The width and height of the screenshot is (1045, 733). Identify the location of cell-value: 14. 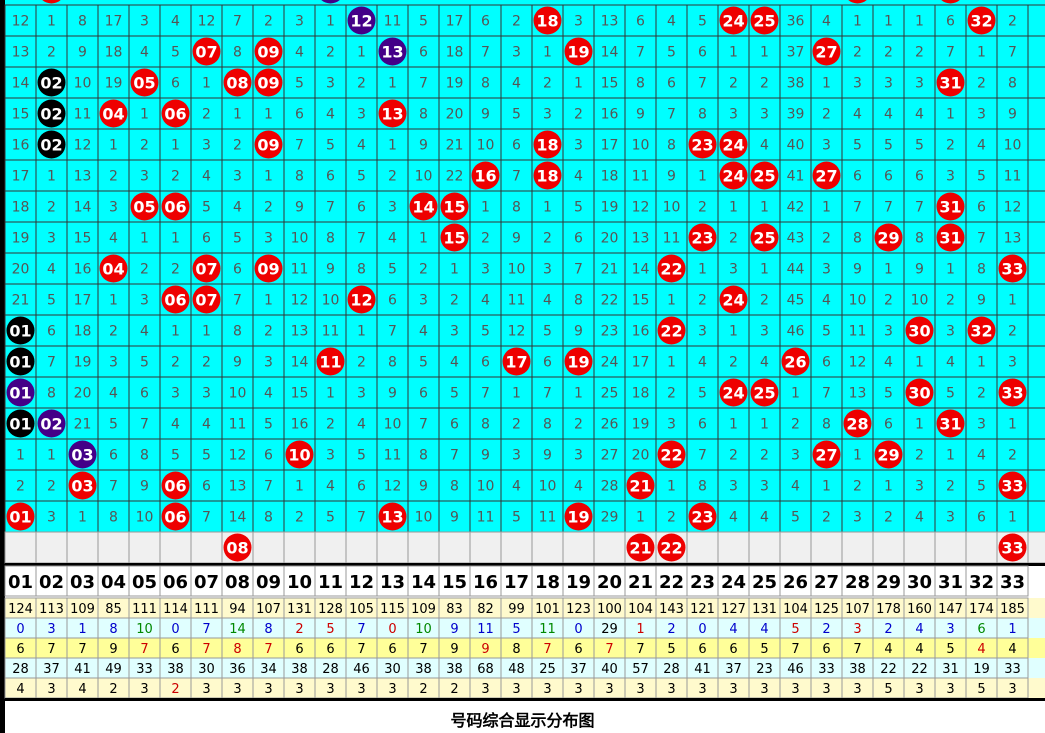
(610, 53).